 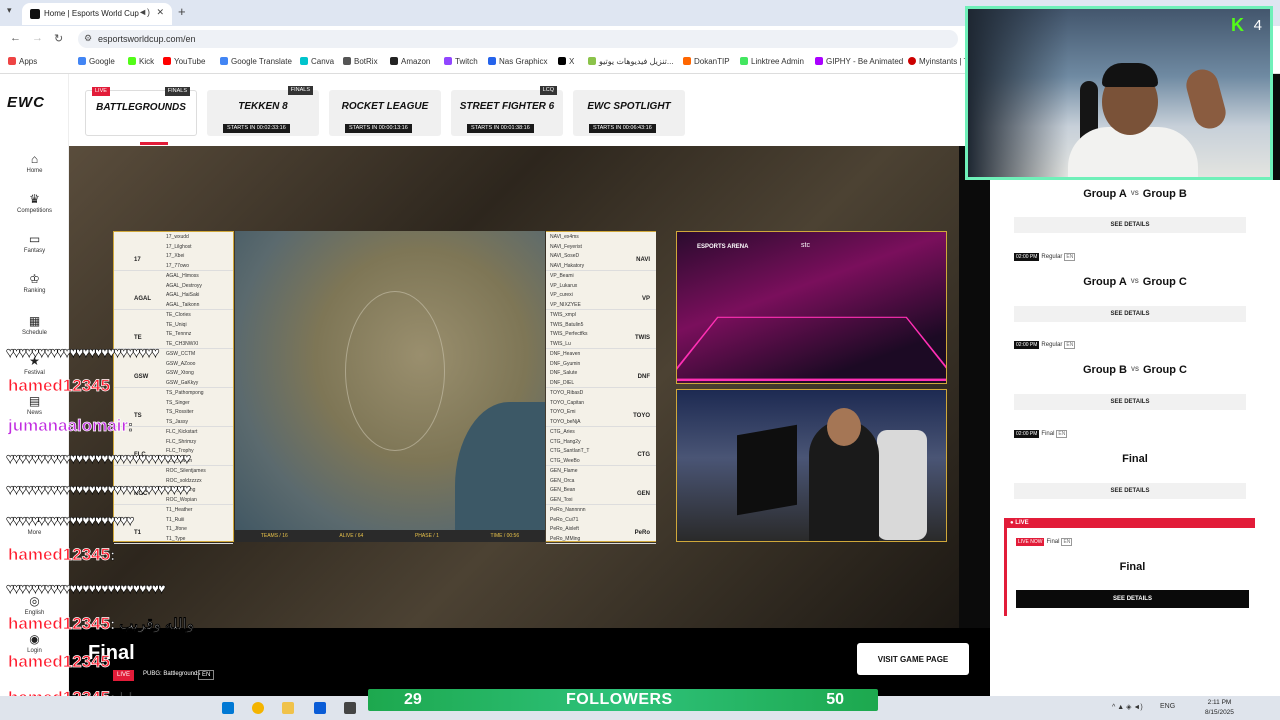 What do you see at coordinates (643, 455) in the screenshot?
I see `team-tag: CTG` at bounding box center [643, 455].